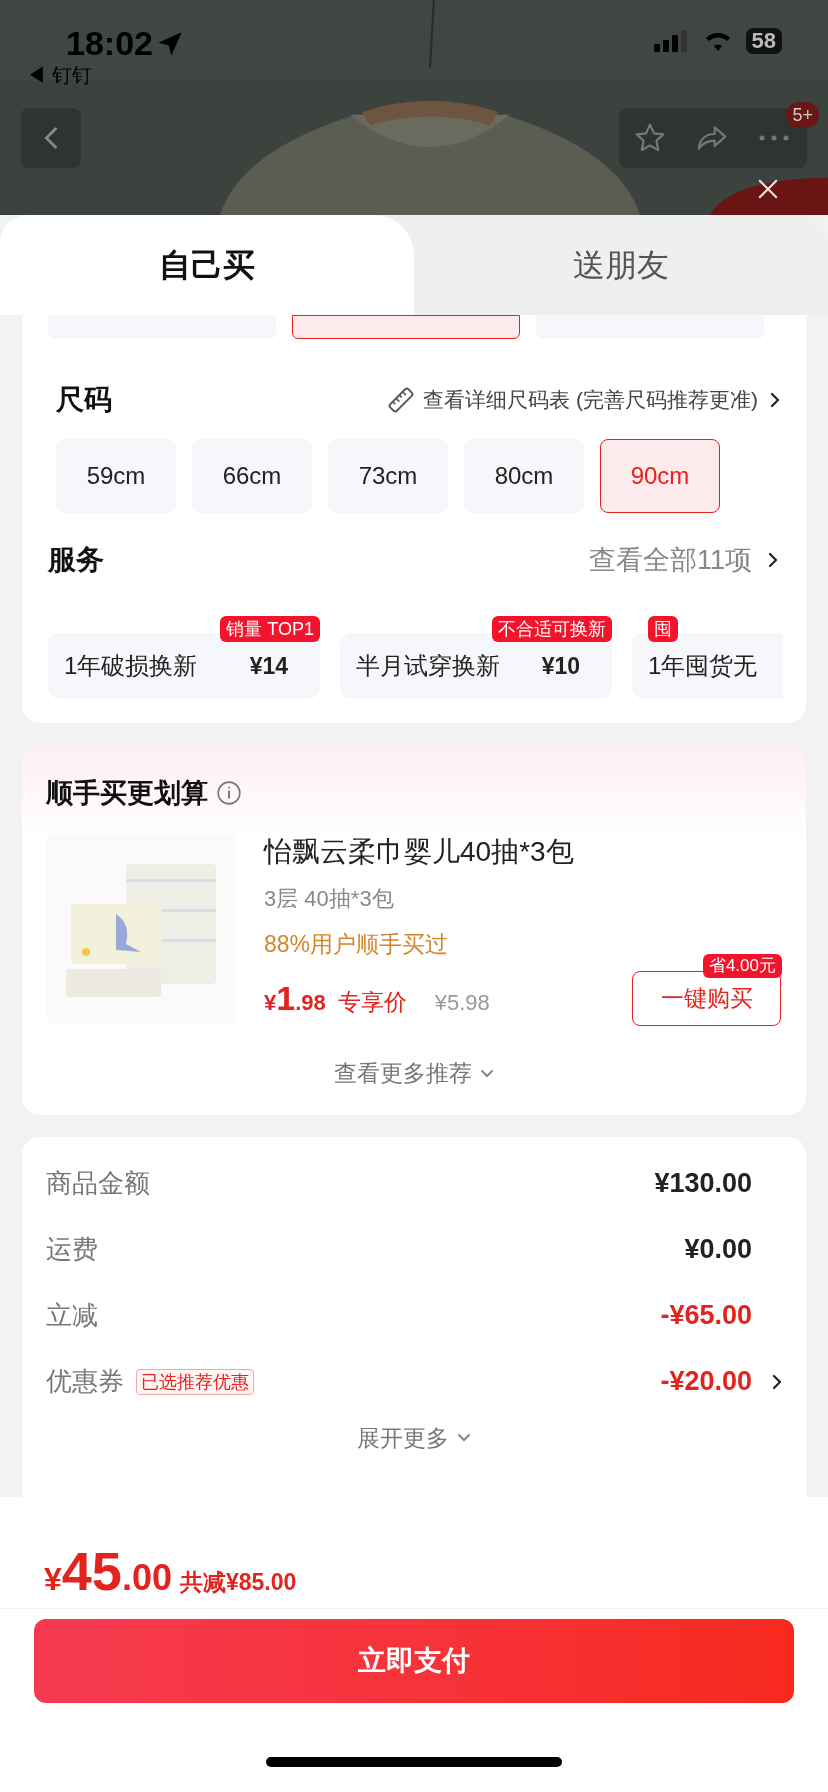 This screenshot has width=828, height=1792. I want to click on battery-icon: 58, so click(763, 41).